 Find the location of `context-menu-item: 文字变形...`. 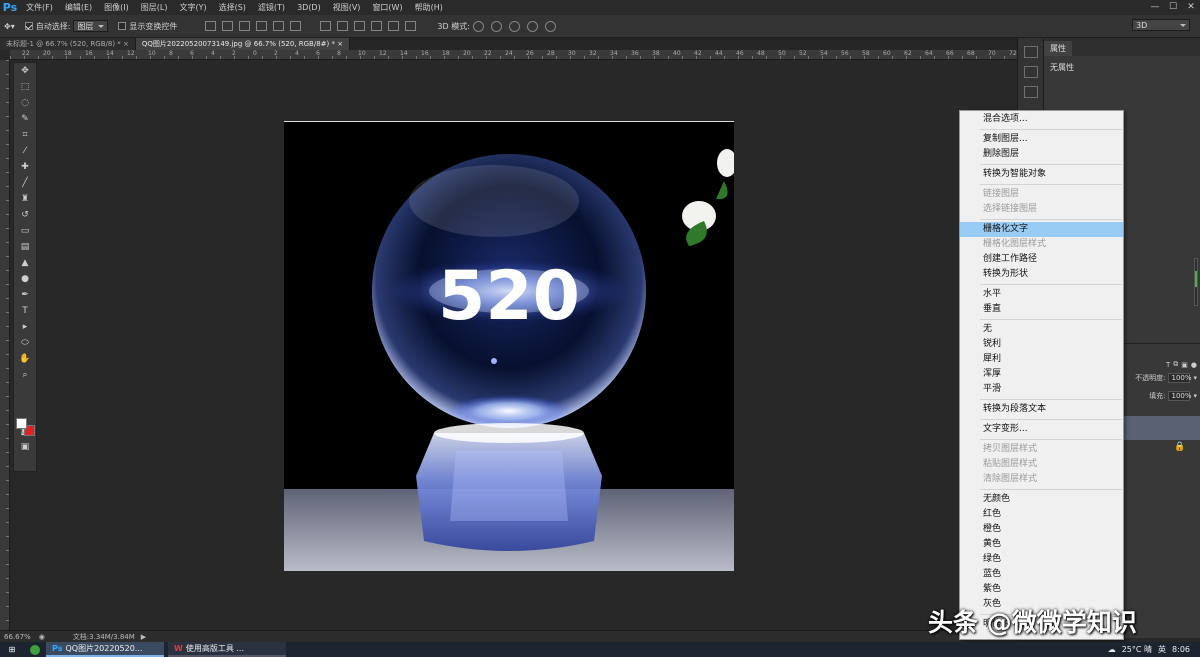

context-menu-item: 文字变形... is located at coordinates (1041, 429).